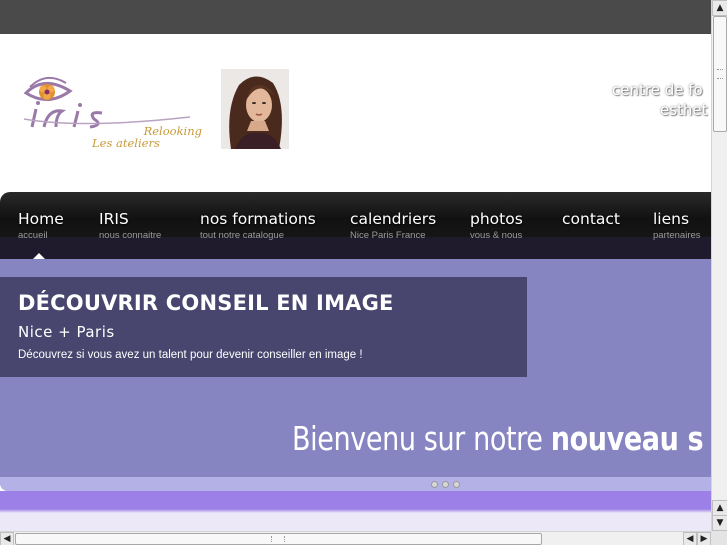 The image size is (727, 545). I want to click on nav-sublabel: tout notre catalogue, so click(242, 235).